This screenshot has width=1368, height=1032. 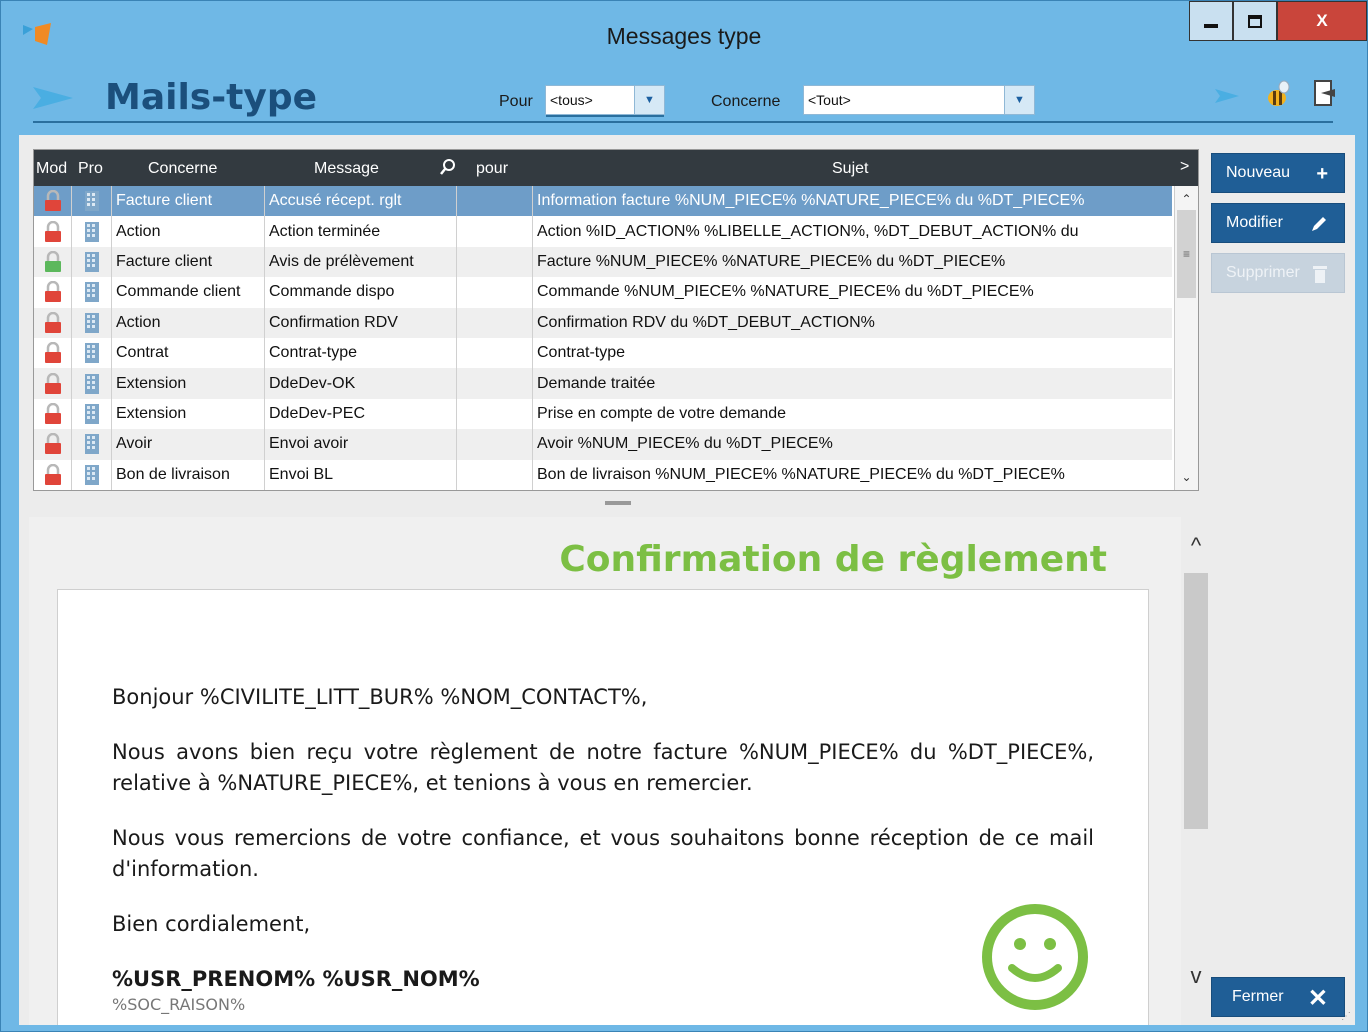 What do you see at coordinates (1278, 997) in the screenshot?
I see `fermer-button: Fermer ✕` at bounding box center [1278, 997].